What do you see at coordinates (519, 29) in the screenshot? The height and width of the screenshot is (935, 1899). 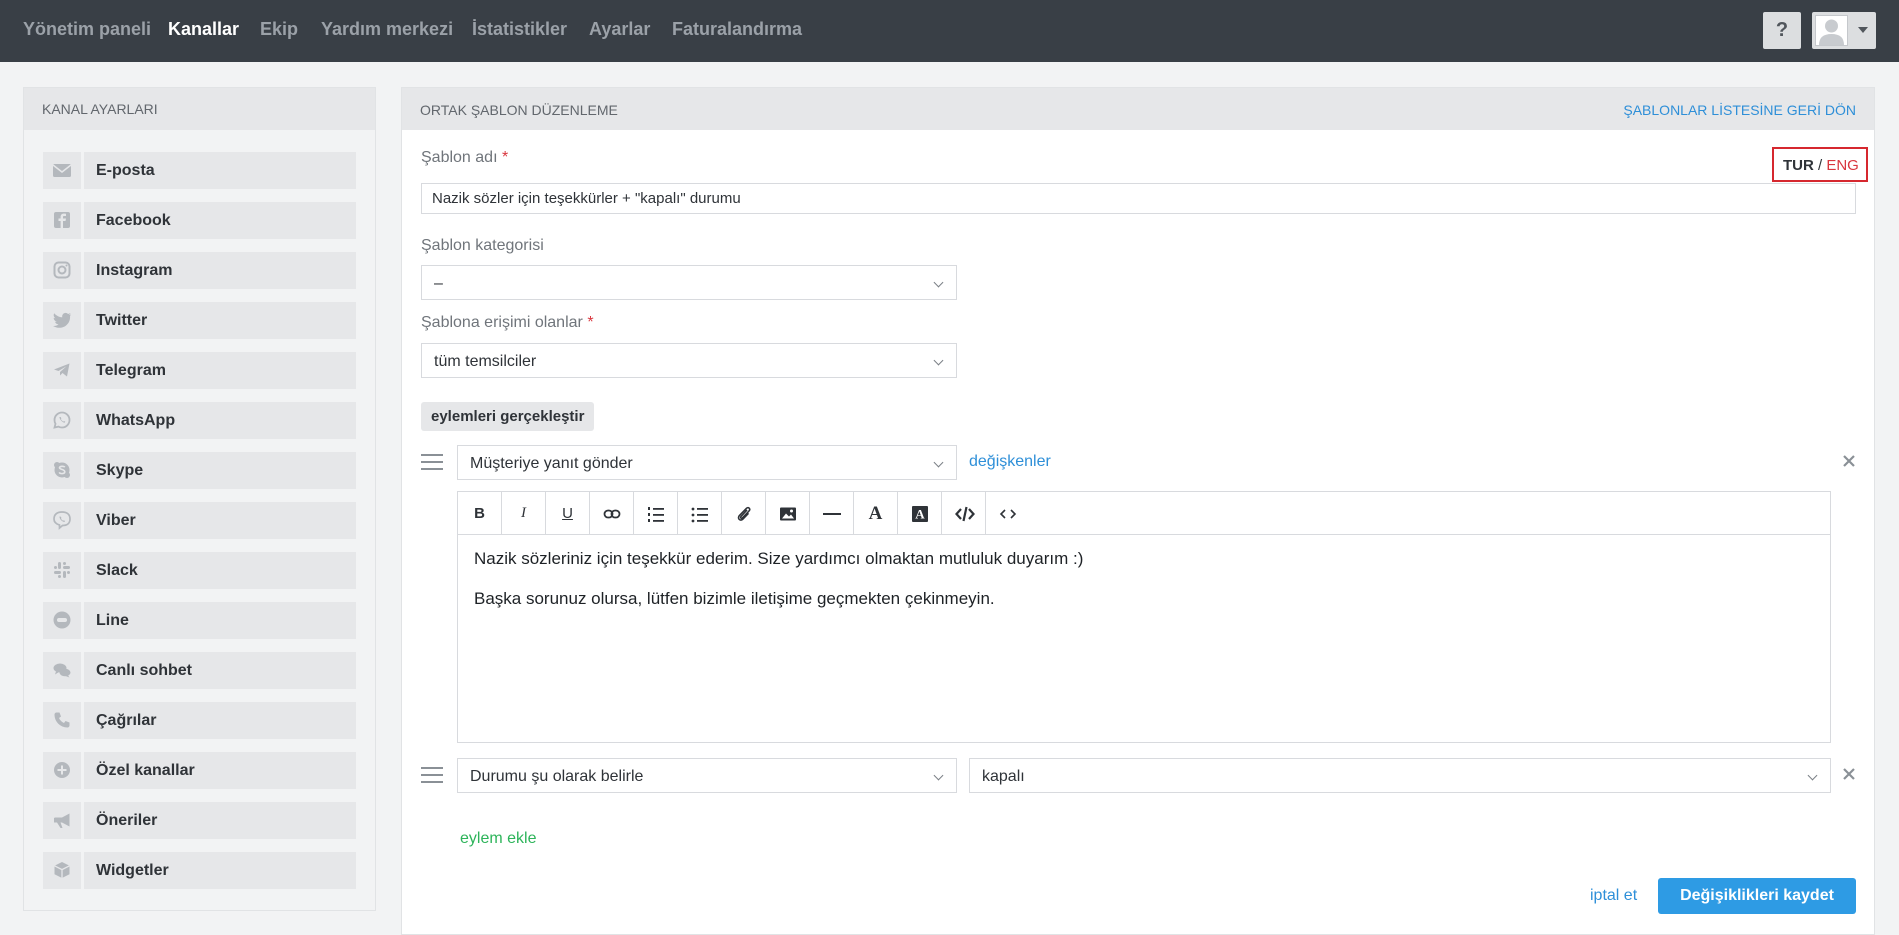 I see `nav-item-statistics: İstatistikler` at bounding box center [519, 29].